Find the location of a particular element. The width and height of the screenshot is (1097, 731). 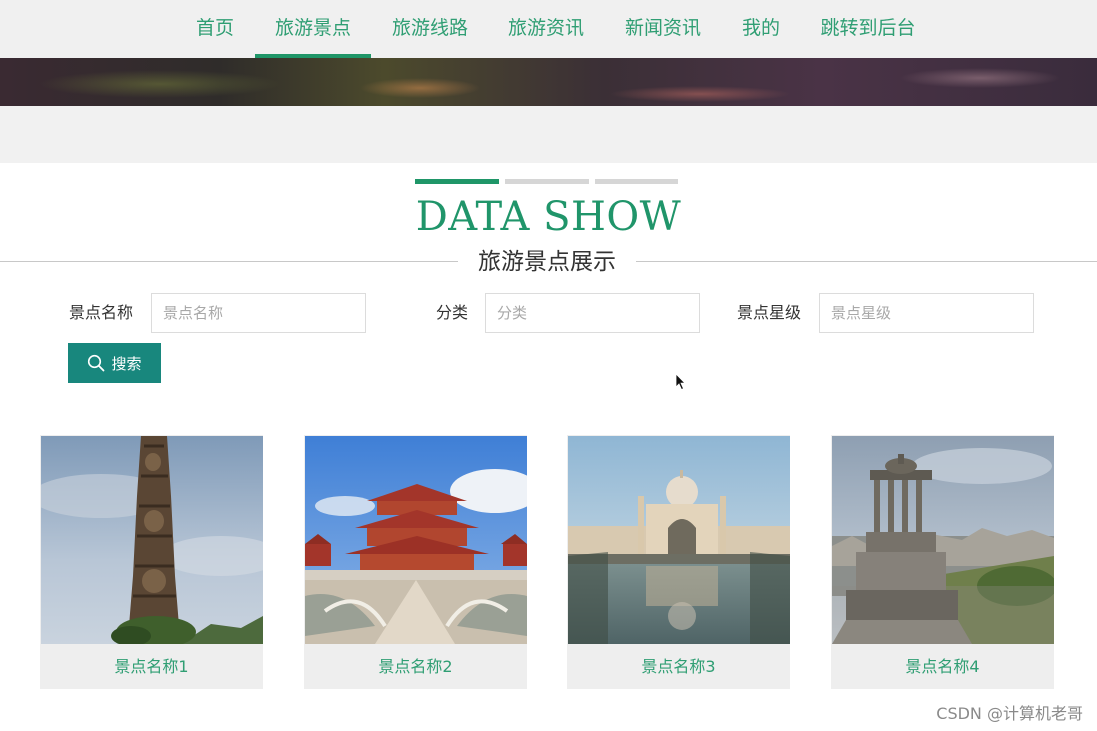

banner-image is located at coordinates (548, 82).